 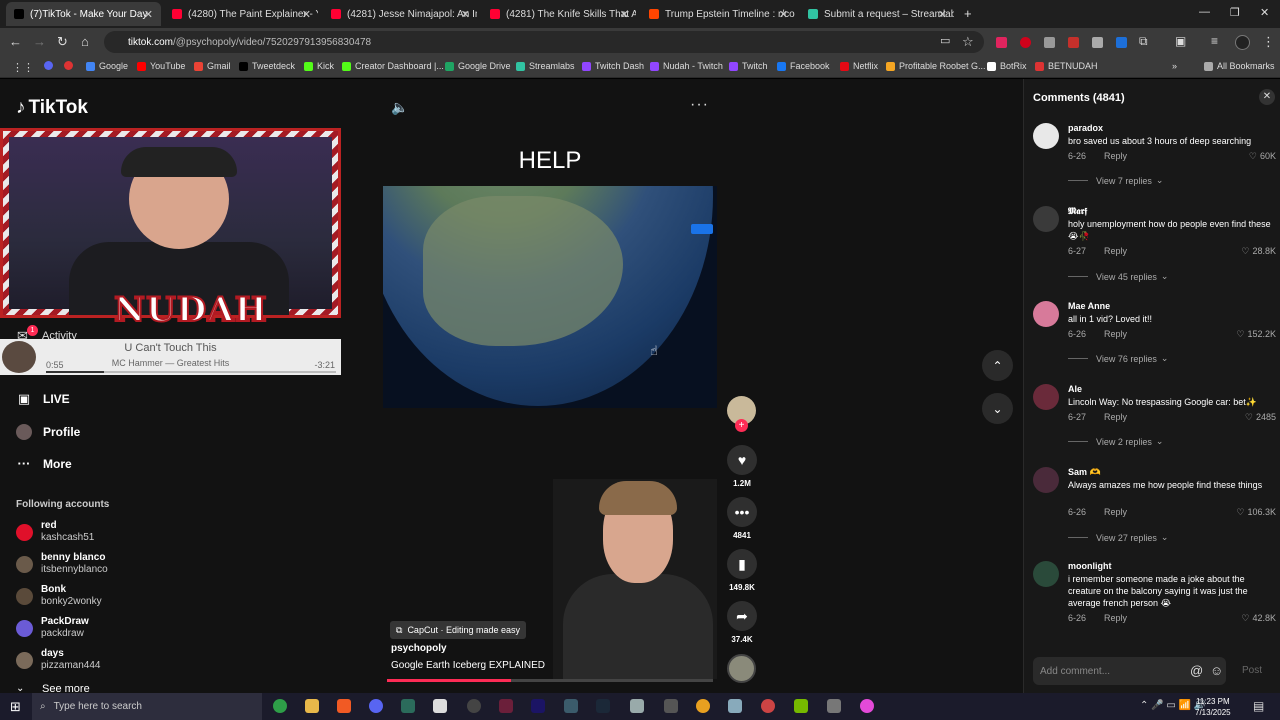 What do you see at coordinates (52, 628) in the screenshot?
I see `following-account: PackDraw packdraw` at bounding box center [52, 628].